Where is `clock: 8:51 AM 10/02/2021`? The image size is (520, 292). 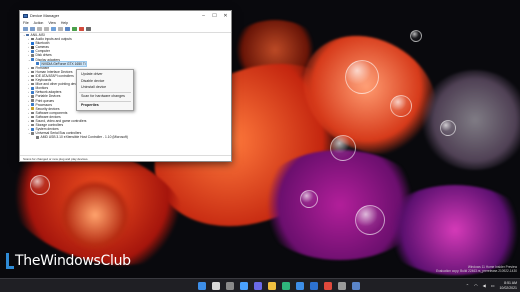
clock: 8:51 AM 10/02/2021 is located at coordinates (508, 285).